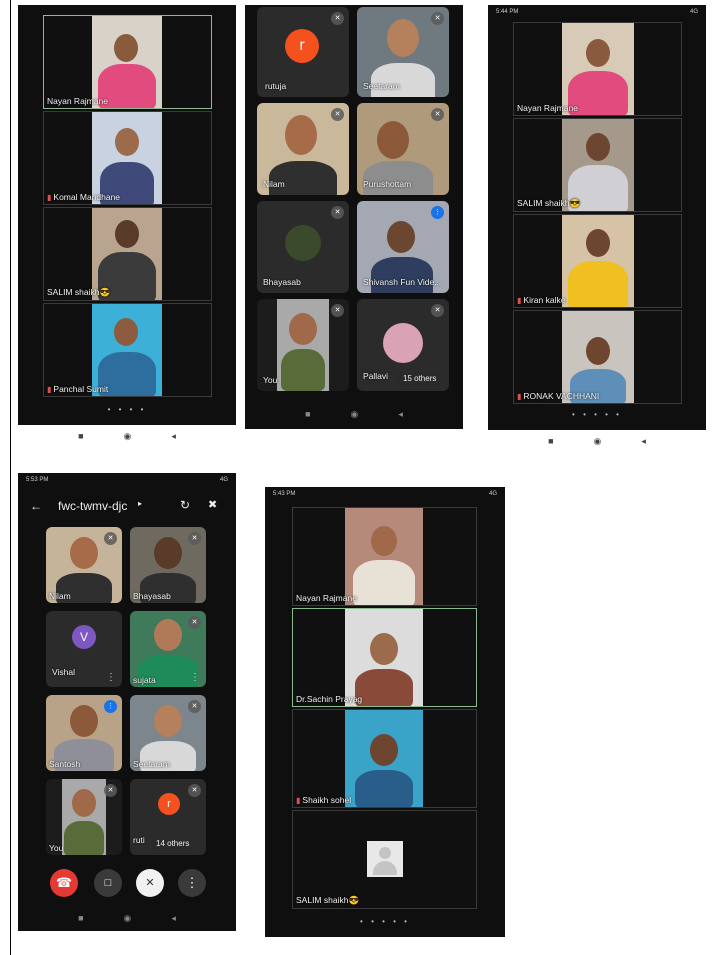 The width and height of the screenshot is (712, 955). Describe the element at coordinates (212, 504) in the screenshot. I see `bluetooth-icon: ✖` at that location.